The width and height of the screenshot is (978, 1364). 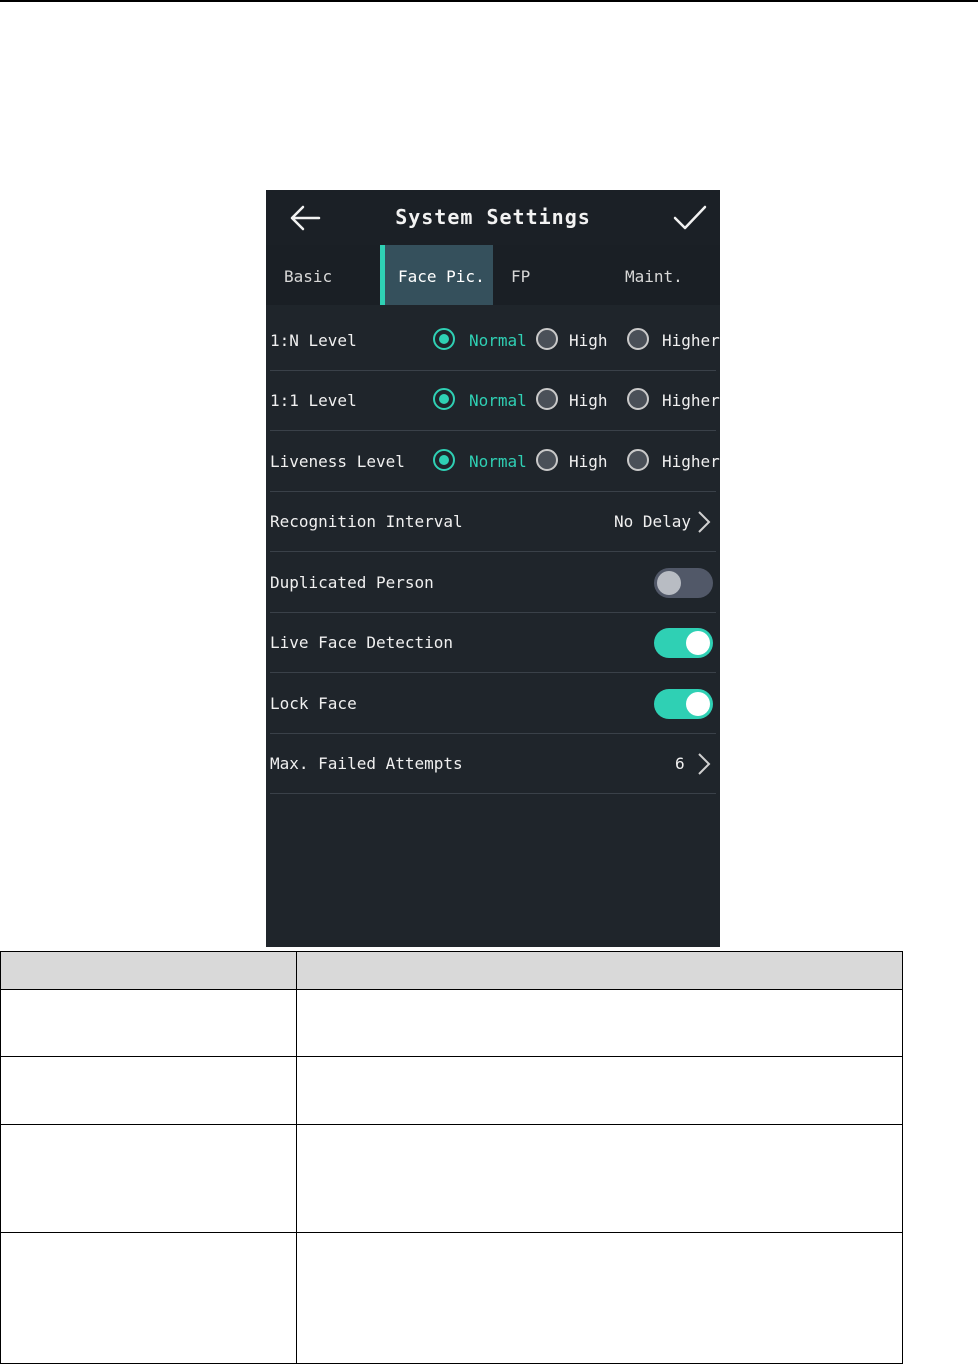 I want to click on recognition-interval-row: Recognition Interval No Delay, so click(x=493, y=522).